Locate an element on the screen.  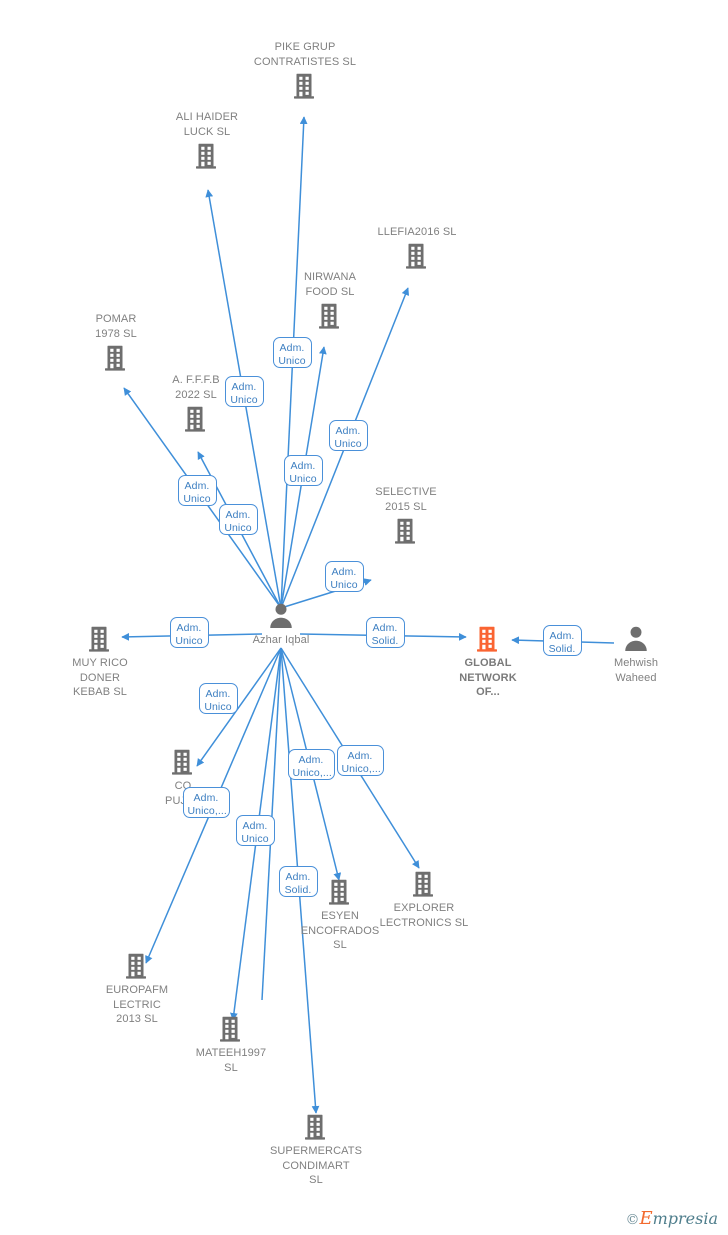
node-llefia: LLEFIA2016 SL is located at coordinates (417, 248).